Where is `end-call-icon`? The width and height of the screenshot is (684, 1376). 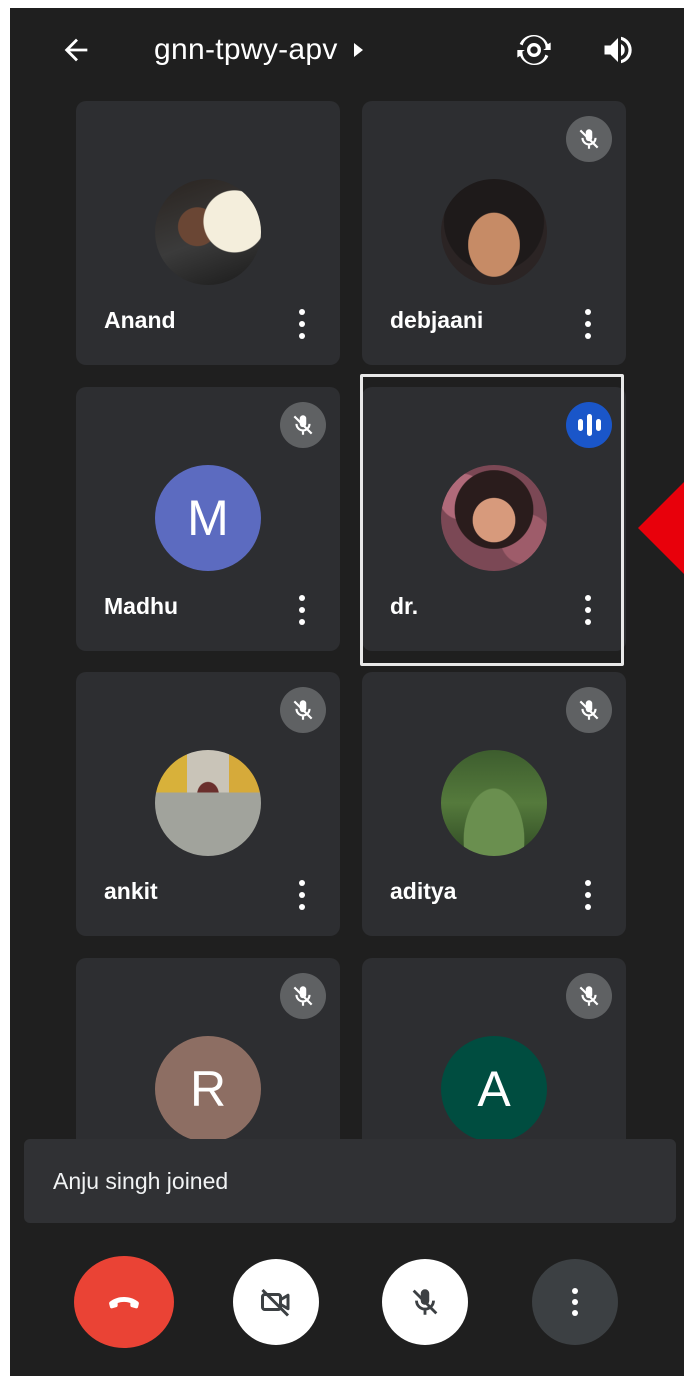 end-call-icon is located at coordinates (124, 1303).